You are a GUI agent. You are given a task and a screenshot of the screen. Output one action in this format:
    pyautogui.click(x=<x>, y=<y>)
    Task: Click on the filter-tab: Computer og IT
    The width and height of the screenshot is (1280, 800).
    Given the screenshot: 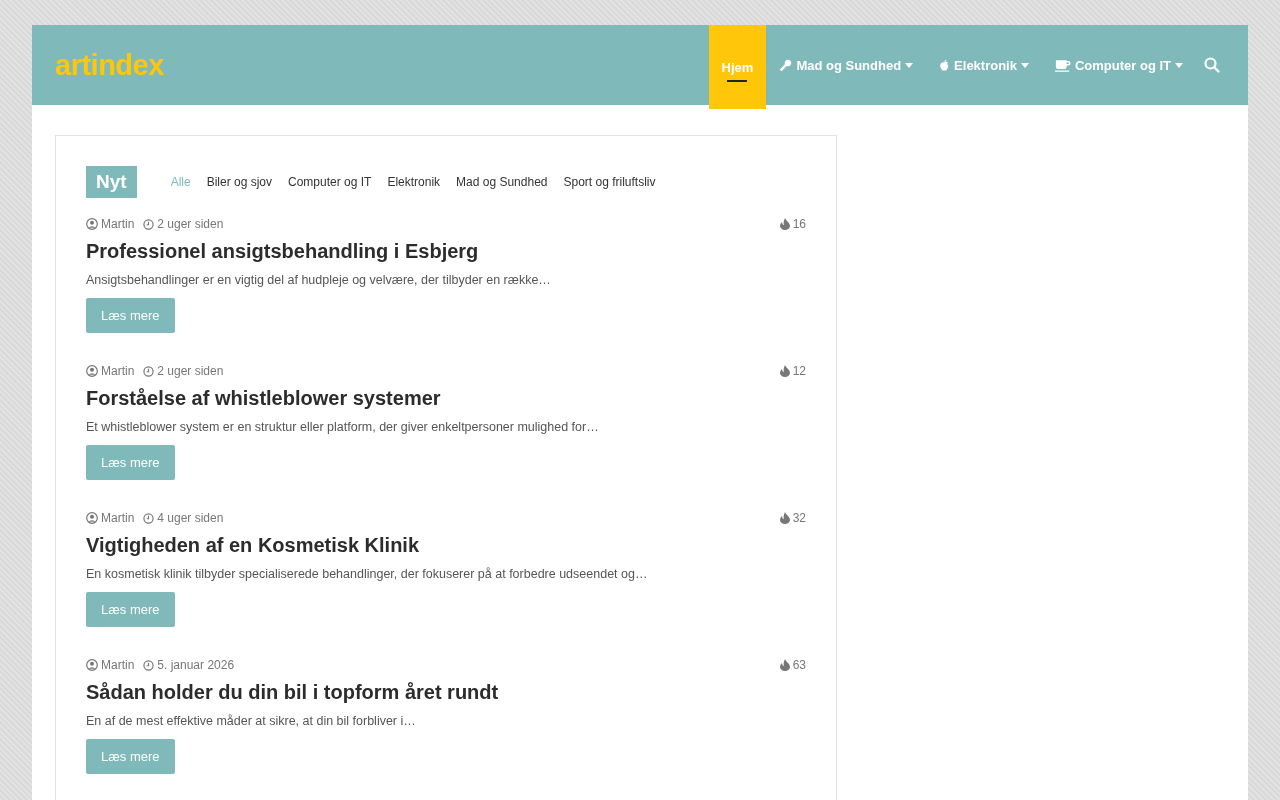 What is the action you would take?
    pyautogui.click(x=330, y=182)
    